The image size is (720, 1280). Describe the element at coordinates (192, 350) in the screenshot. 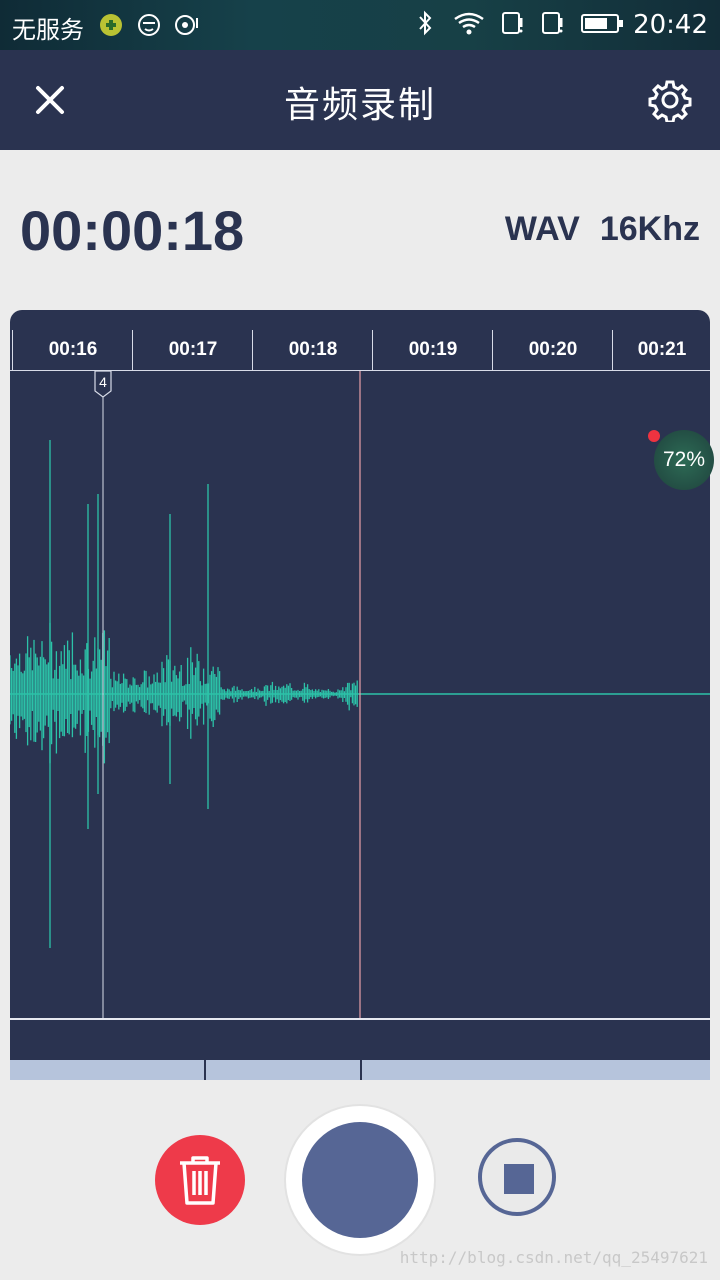

I see `timeline-tick: 00:17` at that location.